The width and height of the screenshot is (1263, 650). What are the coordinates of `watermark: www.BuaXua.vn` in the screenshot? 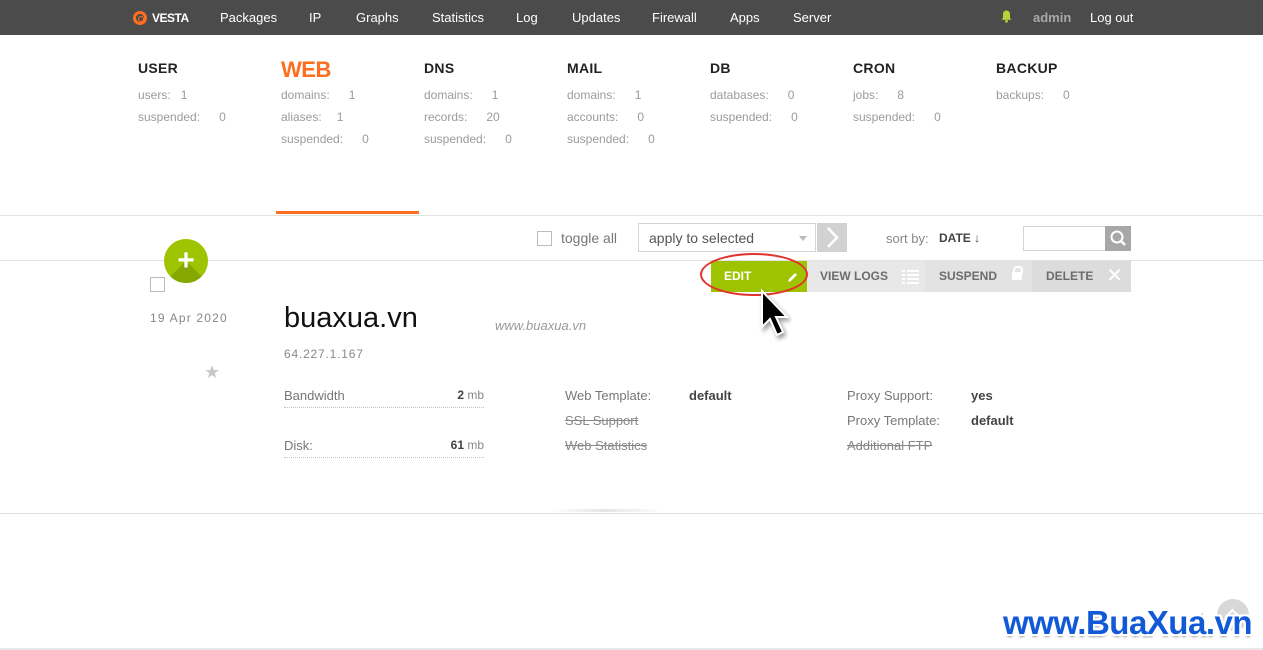 It's located at (1128, 622).